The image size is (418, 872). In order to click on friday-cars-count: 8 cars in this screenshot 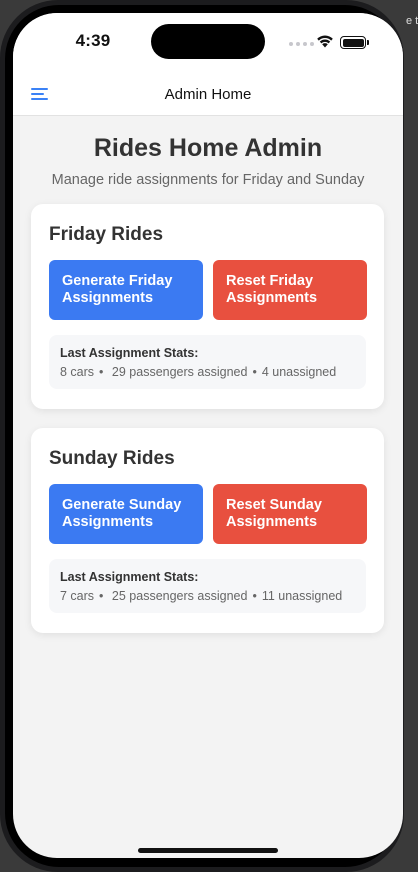, I will do `click(77, 372)`.